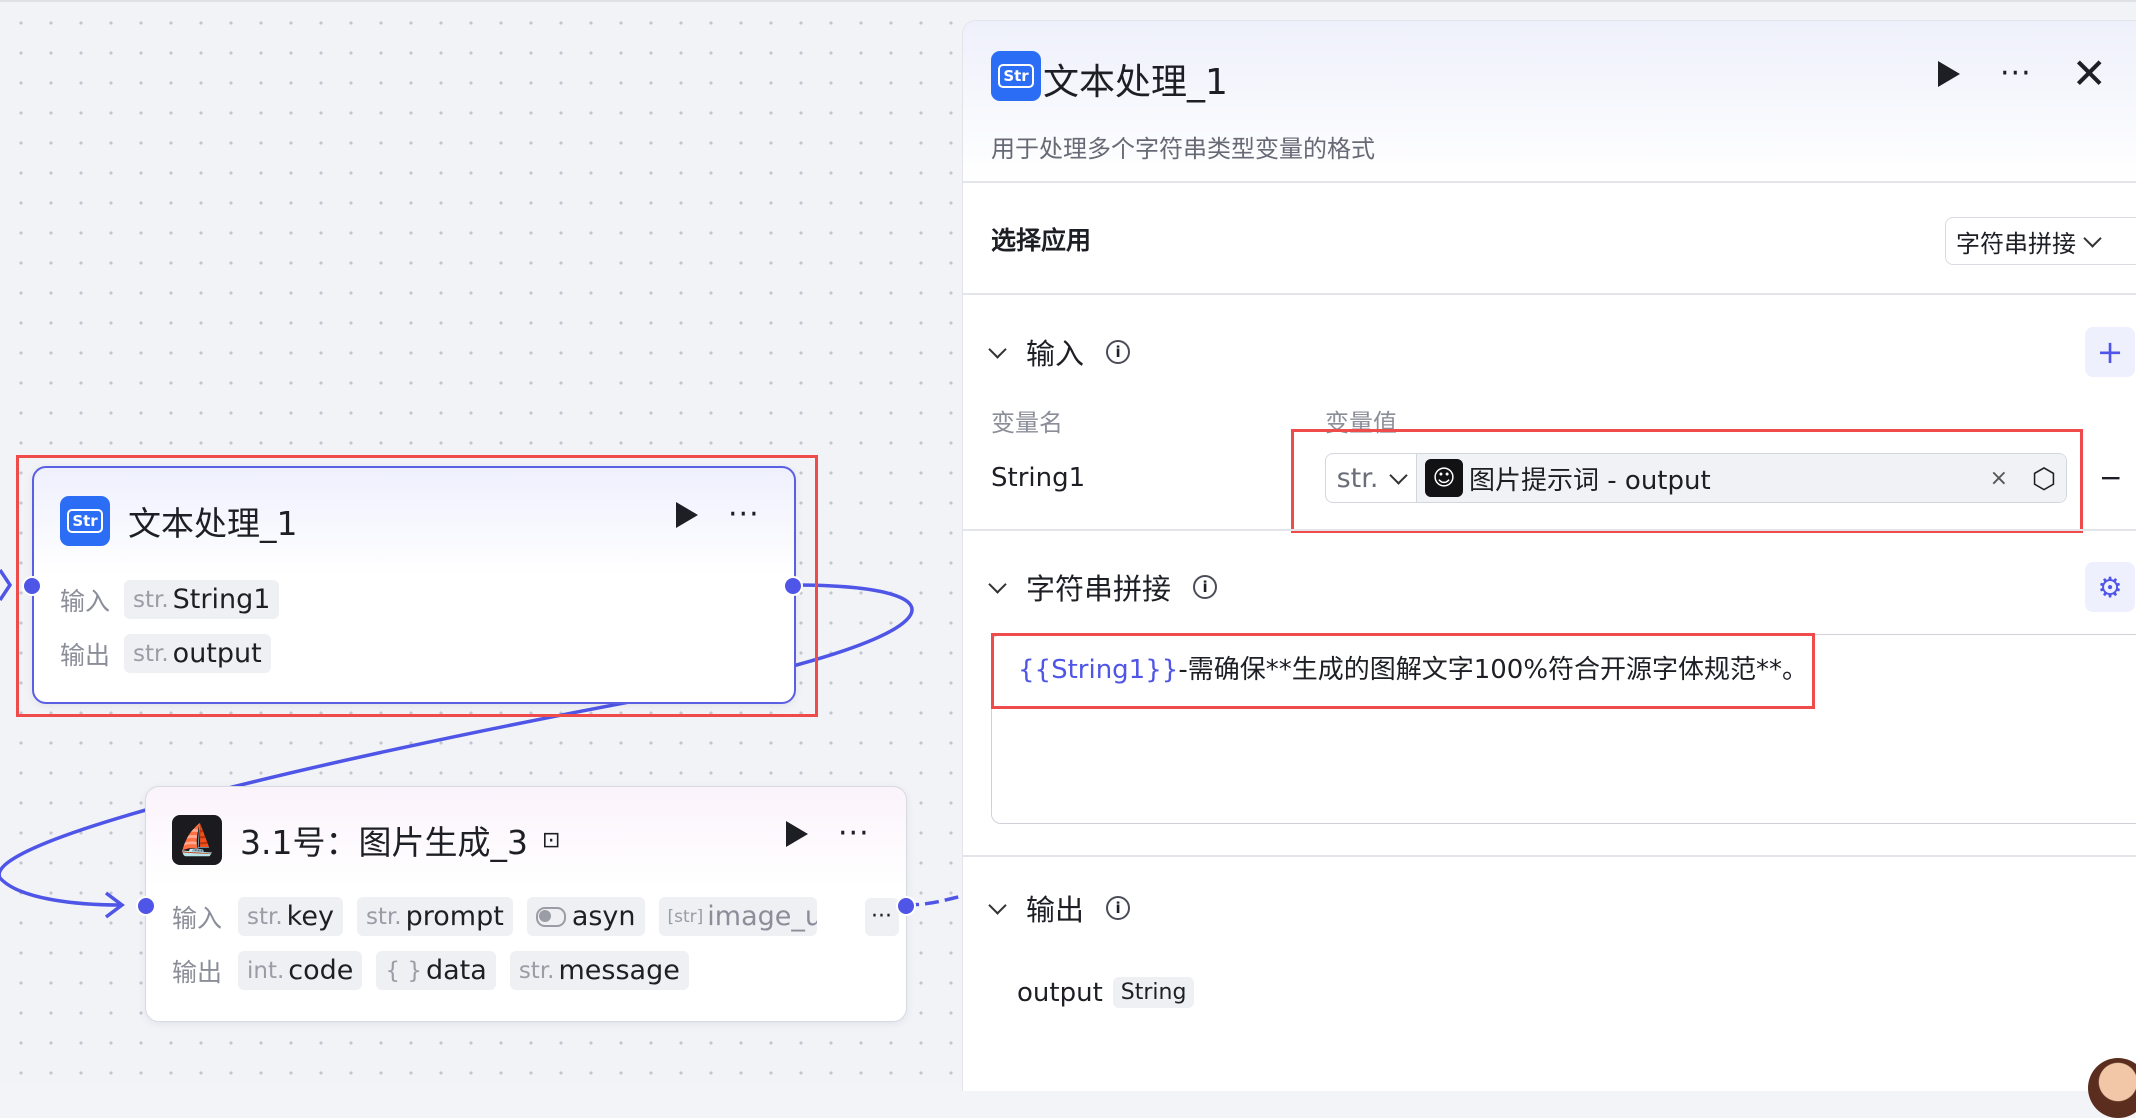 This screenshot has height=1118, width=2136. What do you see at coordinates (1038, 478) in the screenshot?
I see `var-name-string1: String1` at bounding box center [1038, 478].